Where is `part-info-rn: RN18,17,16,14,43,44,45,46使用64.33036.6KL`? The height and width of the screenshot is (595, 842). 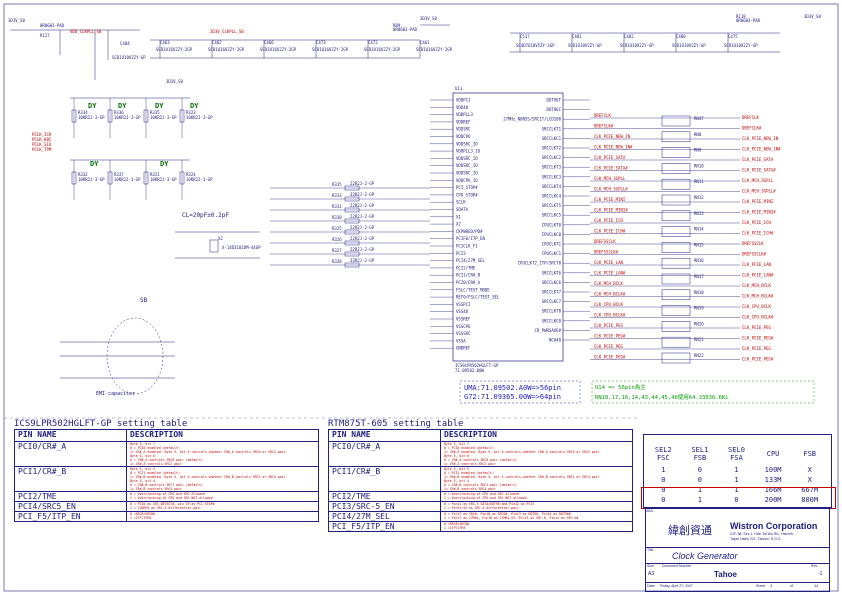 part-info-rn: RN18,17,16,14,43,44,45,46使用64.33036.6KL is located at coordinates (662, 397).